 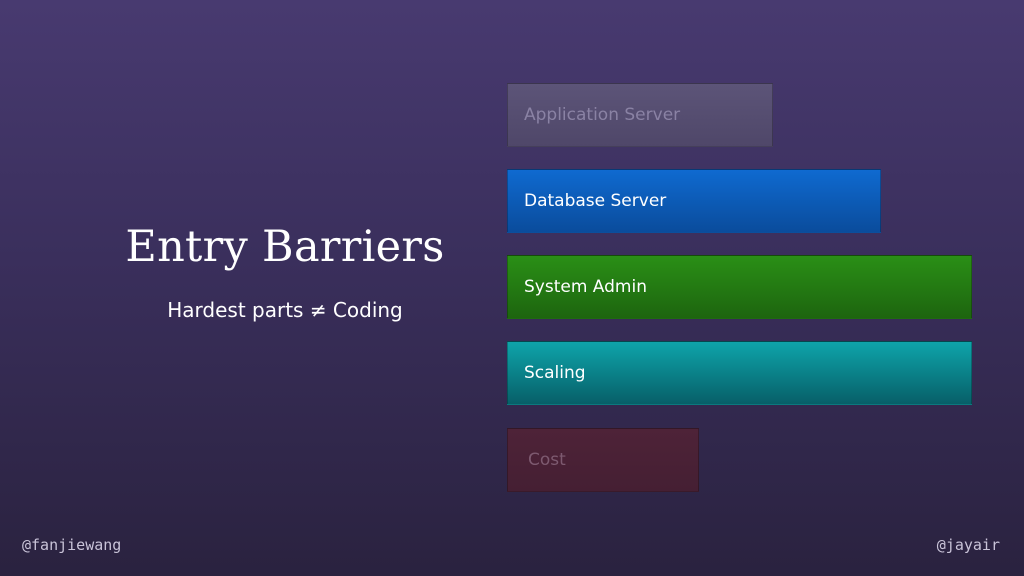 What do you see at coordinates (285, 247) in the screenshot?
I see `slide-title: Entry Barriers` at bounding box center [285, 247].